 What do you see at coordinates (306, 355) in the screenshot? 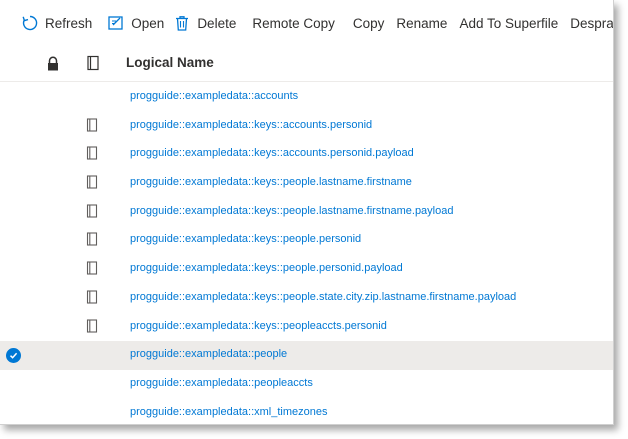
I see `table-row: progguide::exampledata::people` at bounding box center [306, 355].